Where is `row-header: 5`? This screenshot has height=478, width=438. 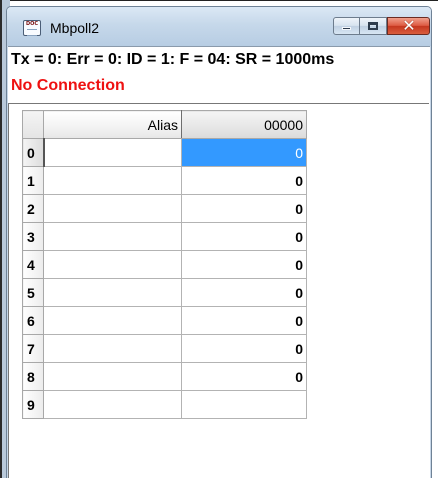 row-header: 5 is located at coordinates (33, 292).